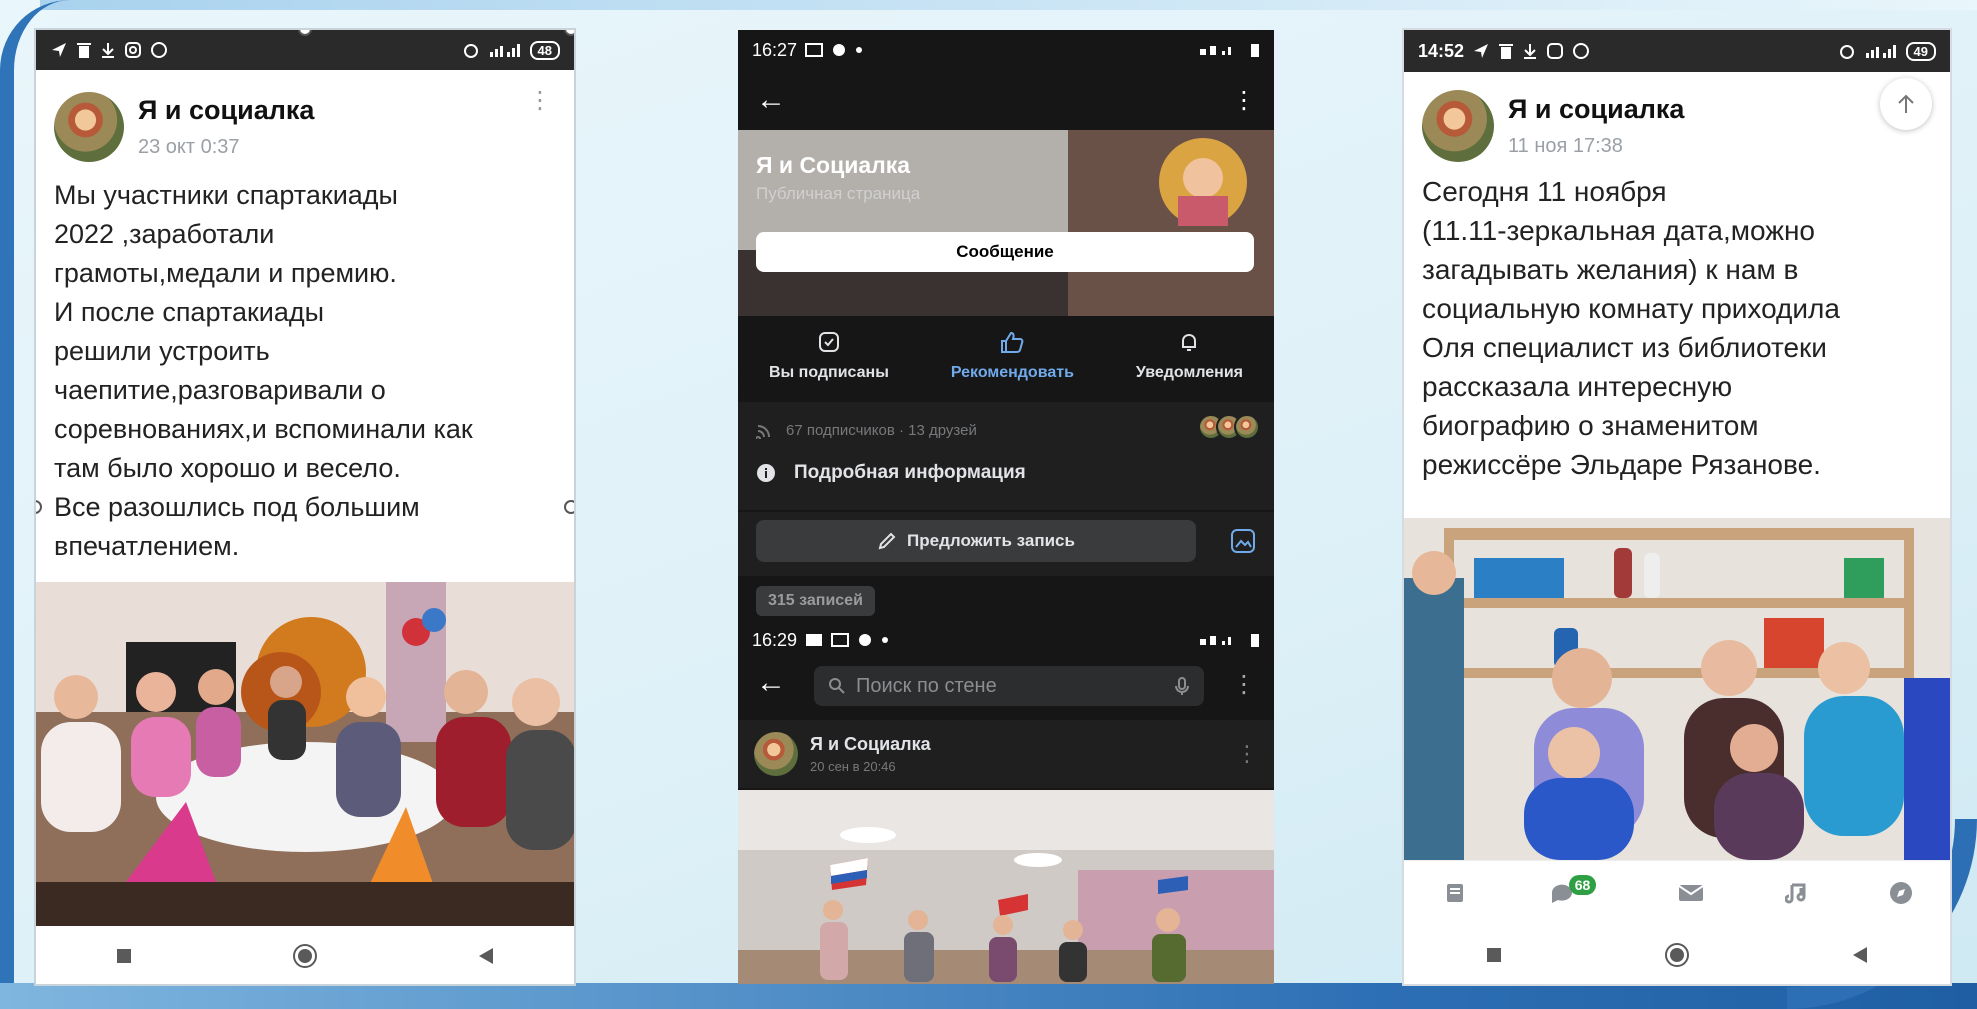  Describe the element at coordinates (162, 351) in the screenshot. I see `post-text-line: решили устроить` at that location.